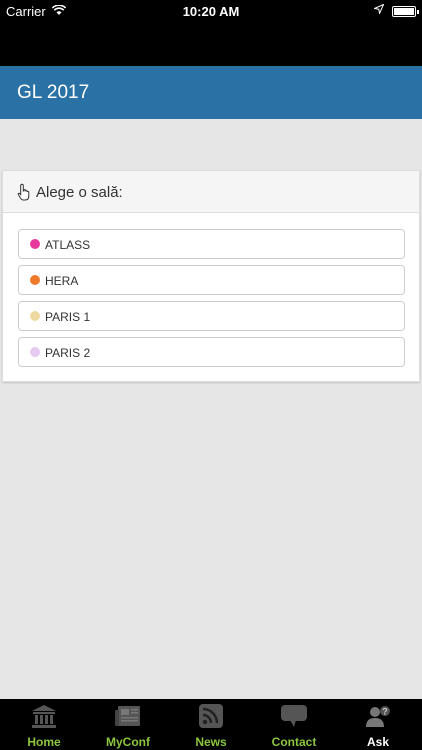  Describe the element at coordinates (211, 192) in the screenshot. I see `card-header: Alege o sală:` at that location.